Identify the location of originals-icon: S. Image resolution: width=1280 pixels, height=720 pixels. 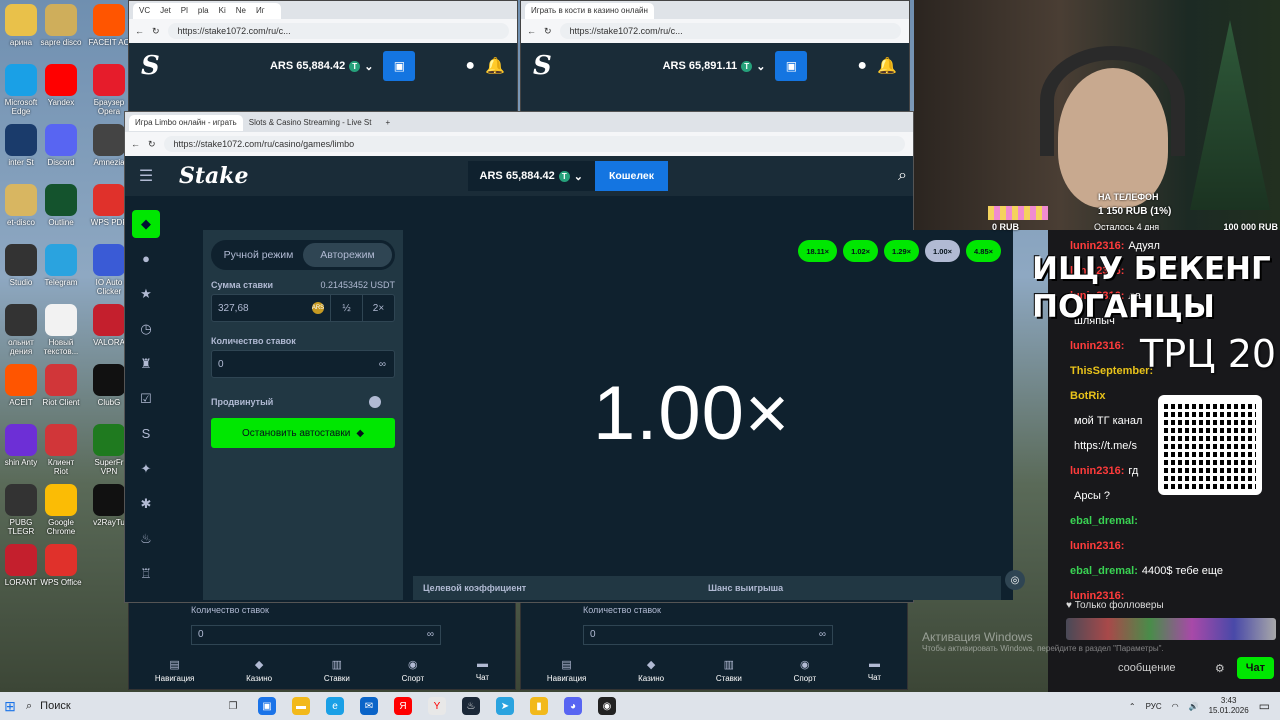
(146, 433).